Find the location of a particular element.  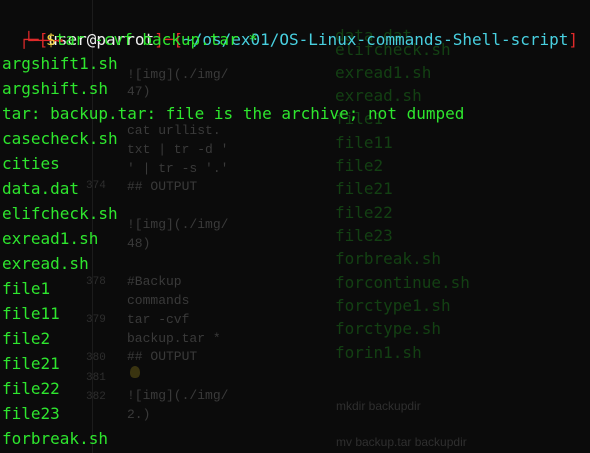

output-line: argshift.sh is located at coordinates (55, 88).